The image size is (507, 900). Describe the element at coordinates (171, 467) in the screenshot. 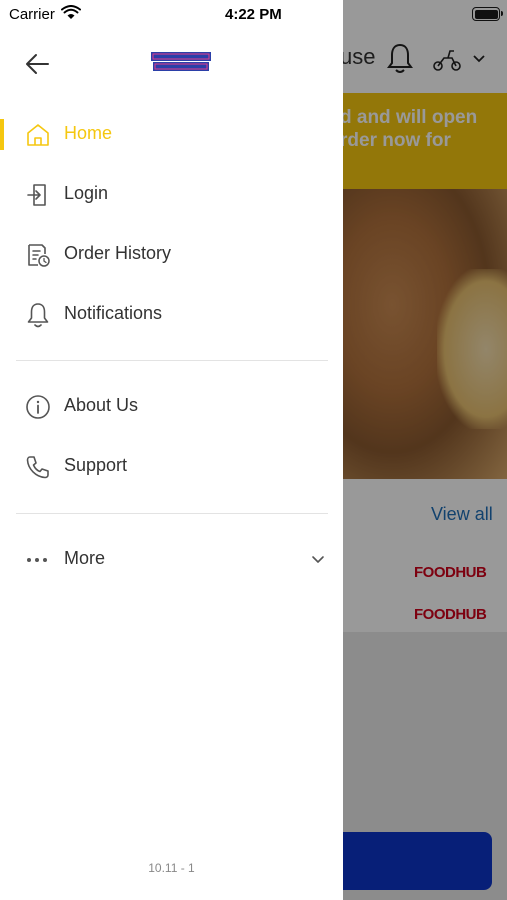

I see `menu-item-support: Support` at that location.